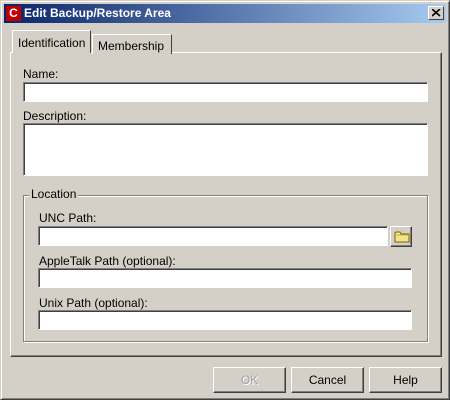 The image size is (450, 400). Describe the element at coordinates (13, 13) in the screenshot. I see `app-logo-icon: C` at that location.